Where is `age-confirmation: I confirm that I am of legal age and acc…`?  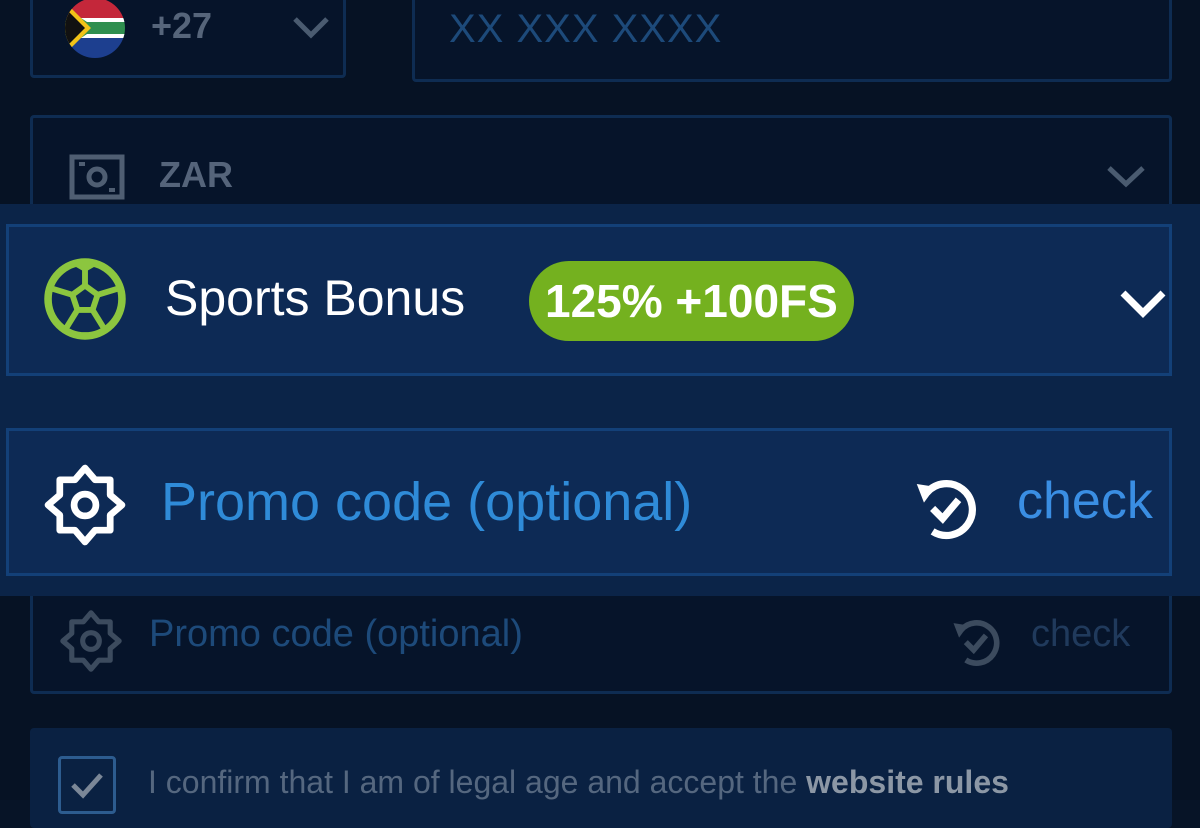 age-confirmation: I confirm that I am of legal age and acc… is located at coordinates (601, 778).